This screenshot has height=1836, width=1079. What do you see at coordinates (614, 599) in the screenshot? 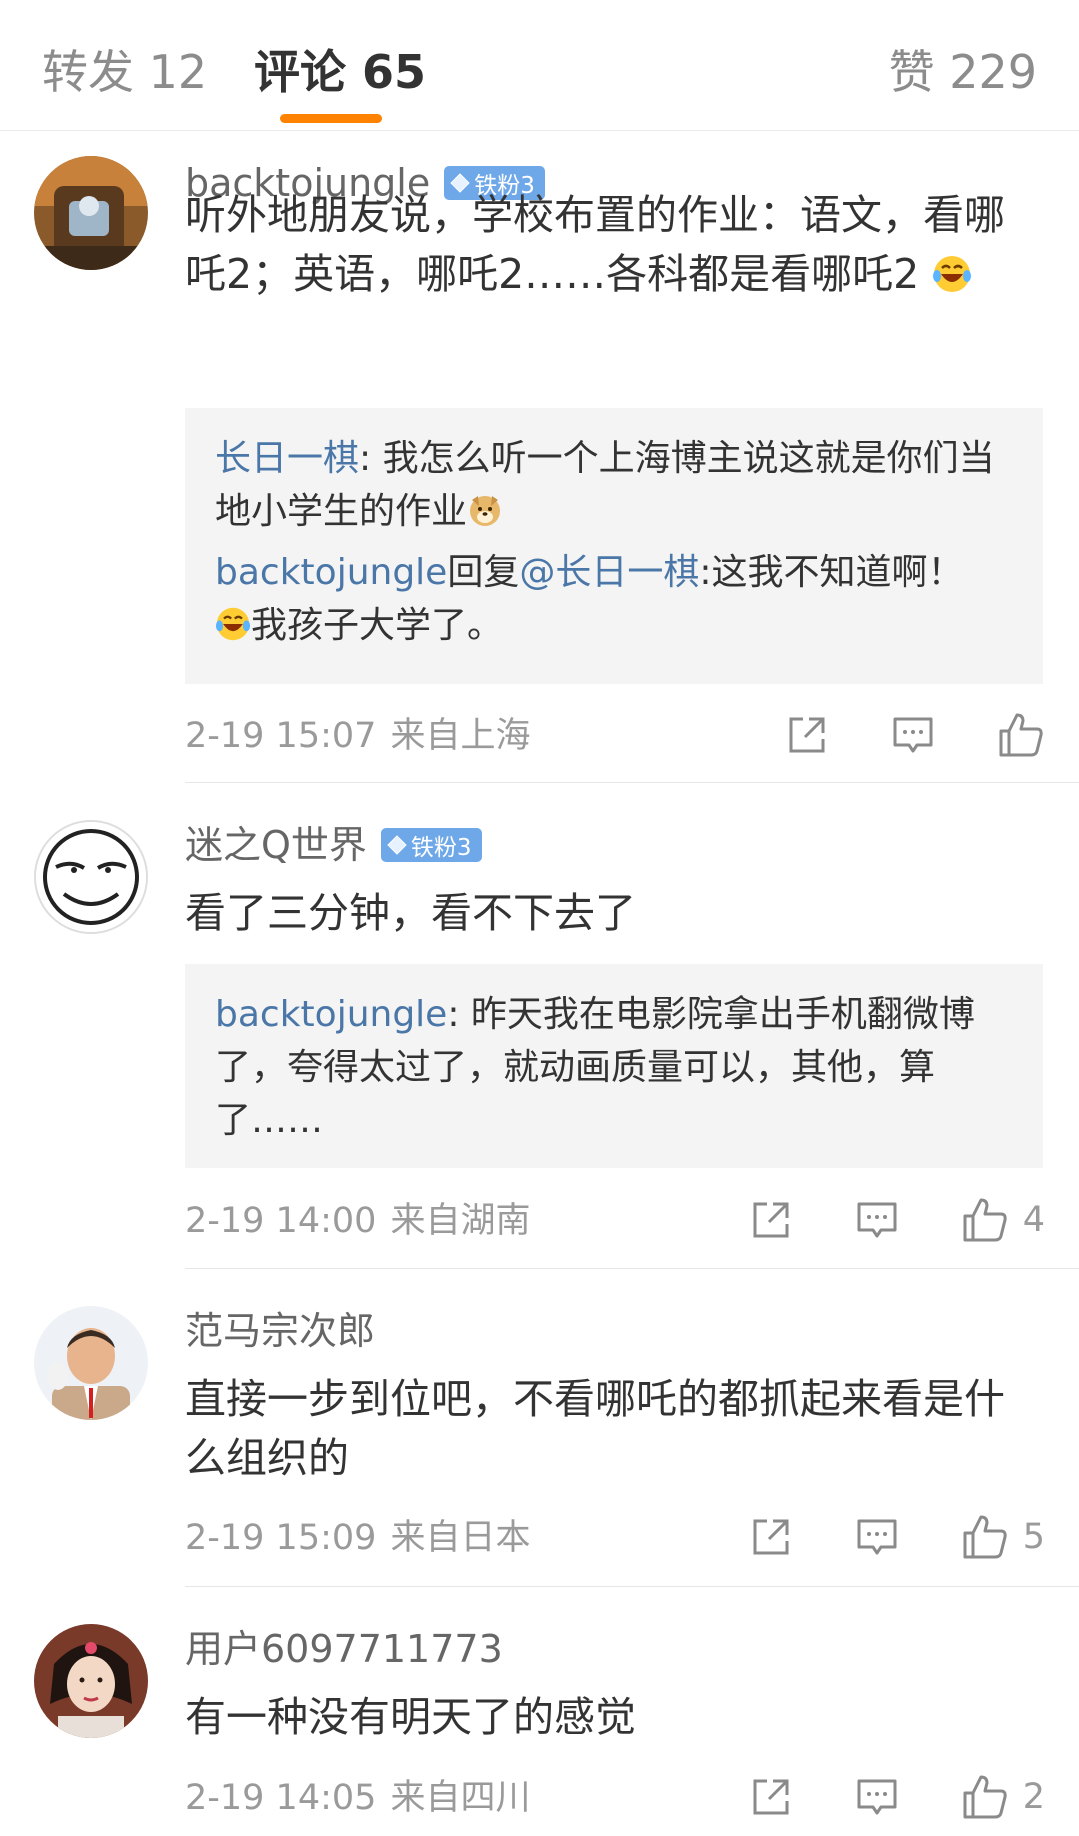
I see `reply-item: backtojungle回复@长日一棋:这我不知道啊！ 我孩子大学了。` at bounding box center [614, 599].